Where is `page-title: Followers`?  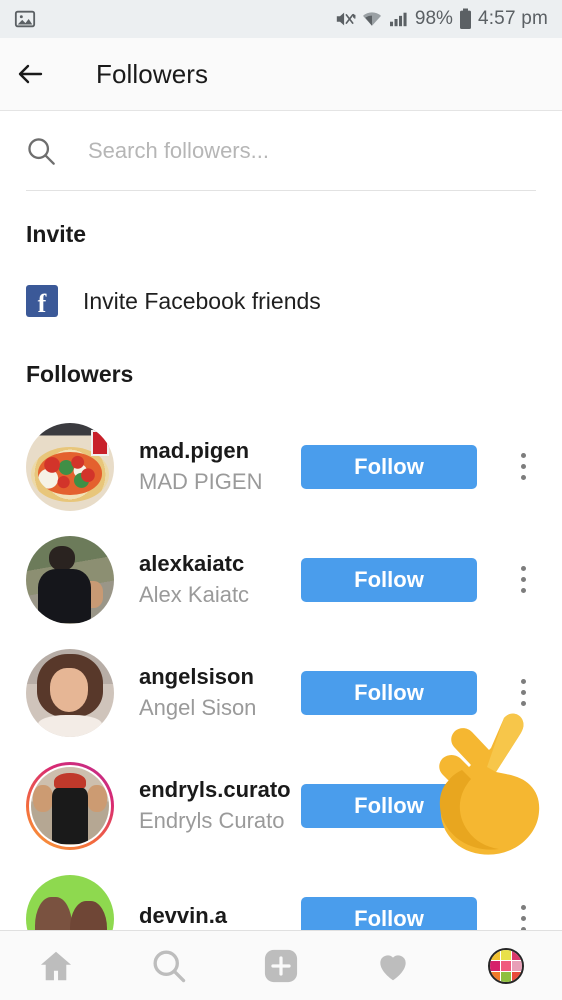 page-title: Followers is located at coordinates (152, 73).